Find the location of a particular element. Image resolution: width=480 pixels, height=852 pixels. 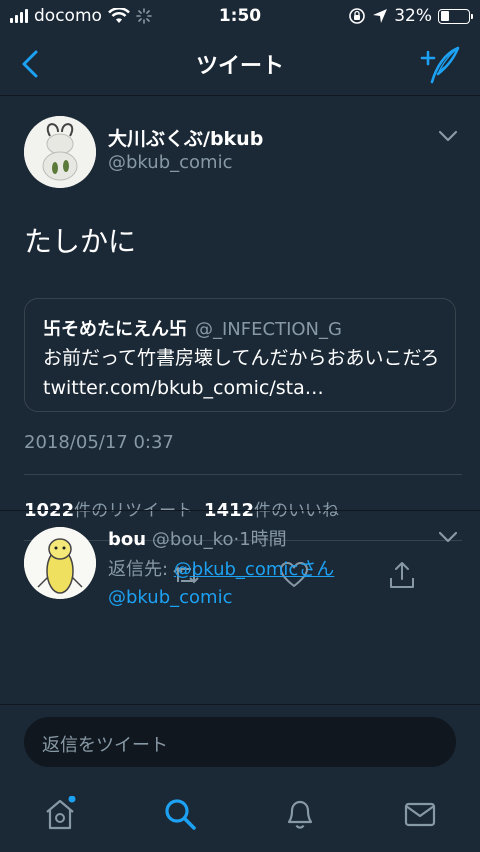

compose-quill-icon is located at coordinates (440, 64).